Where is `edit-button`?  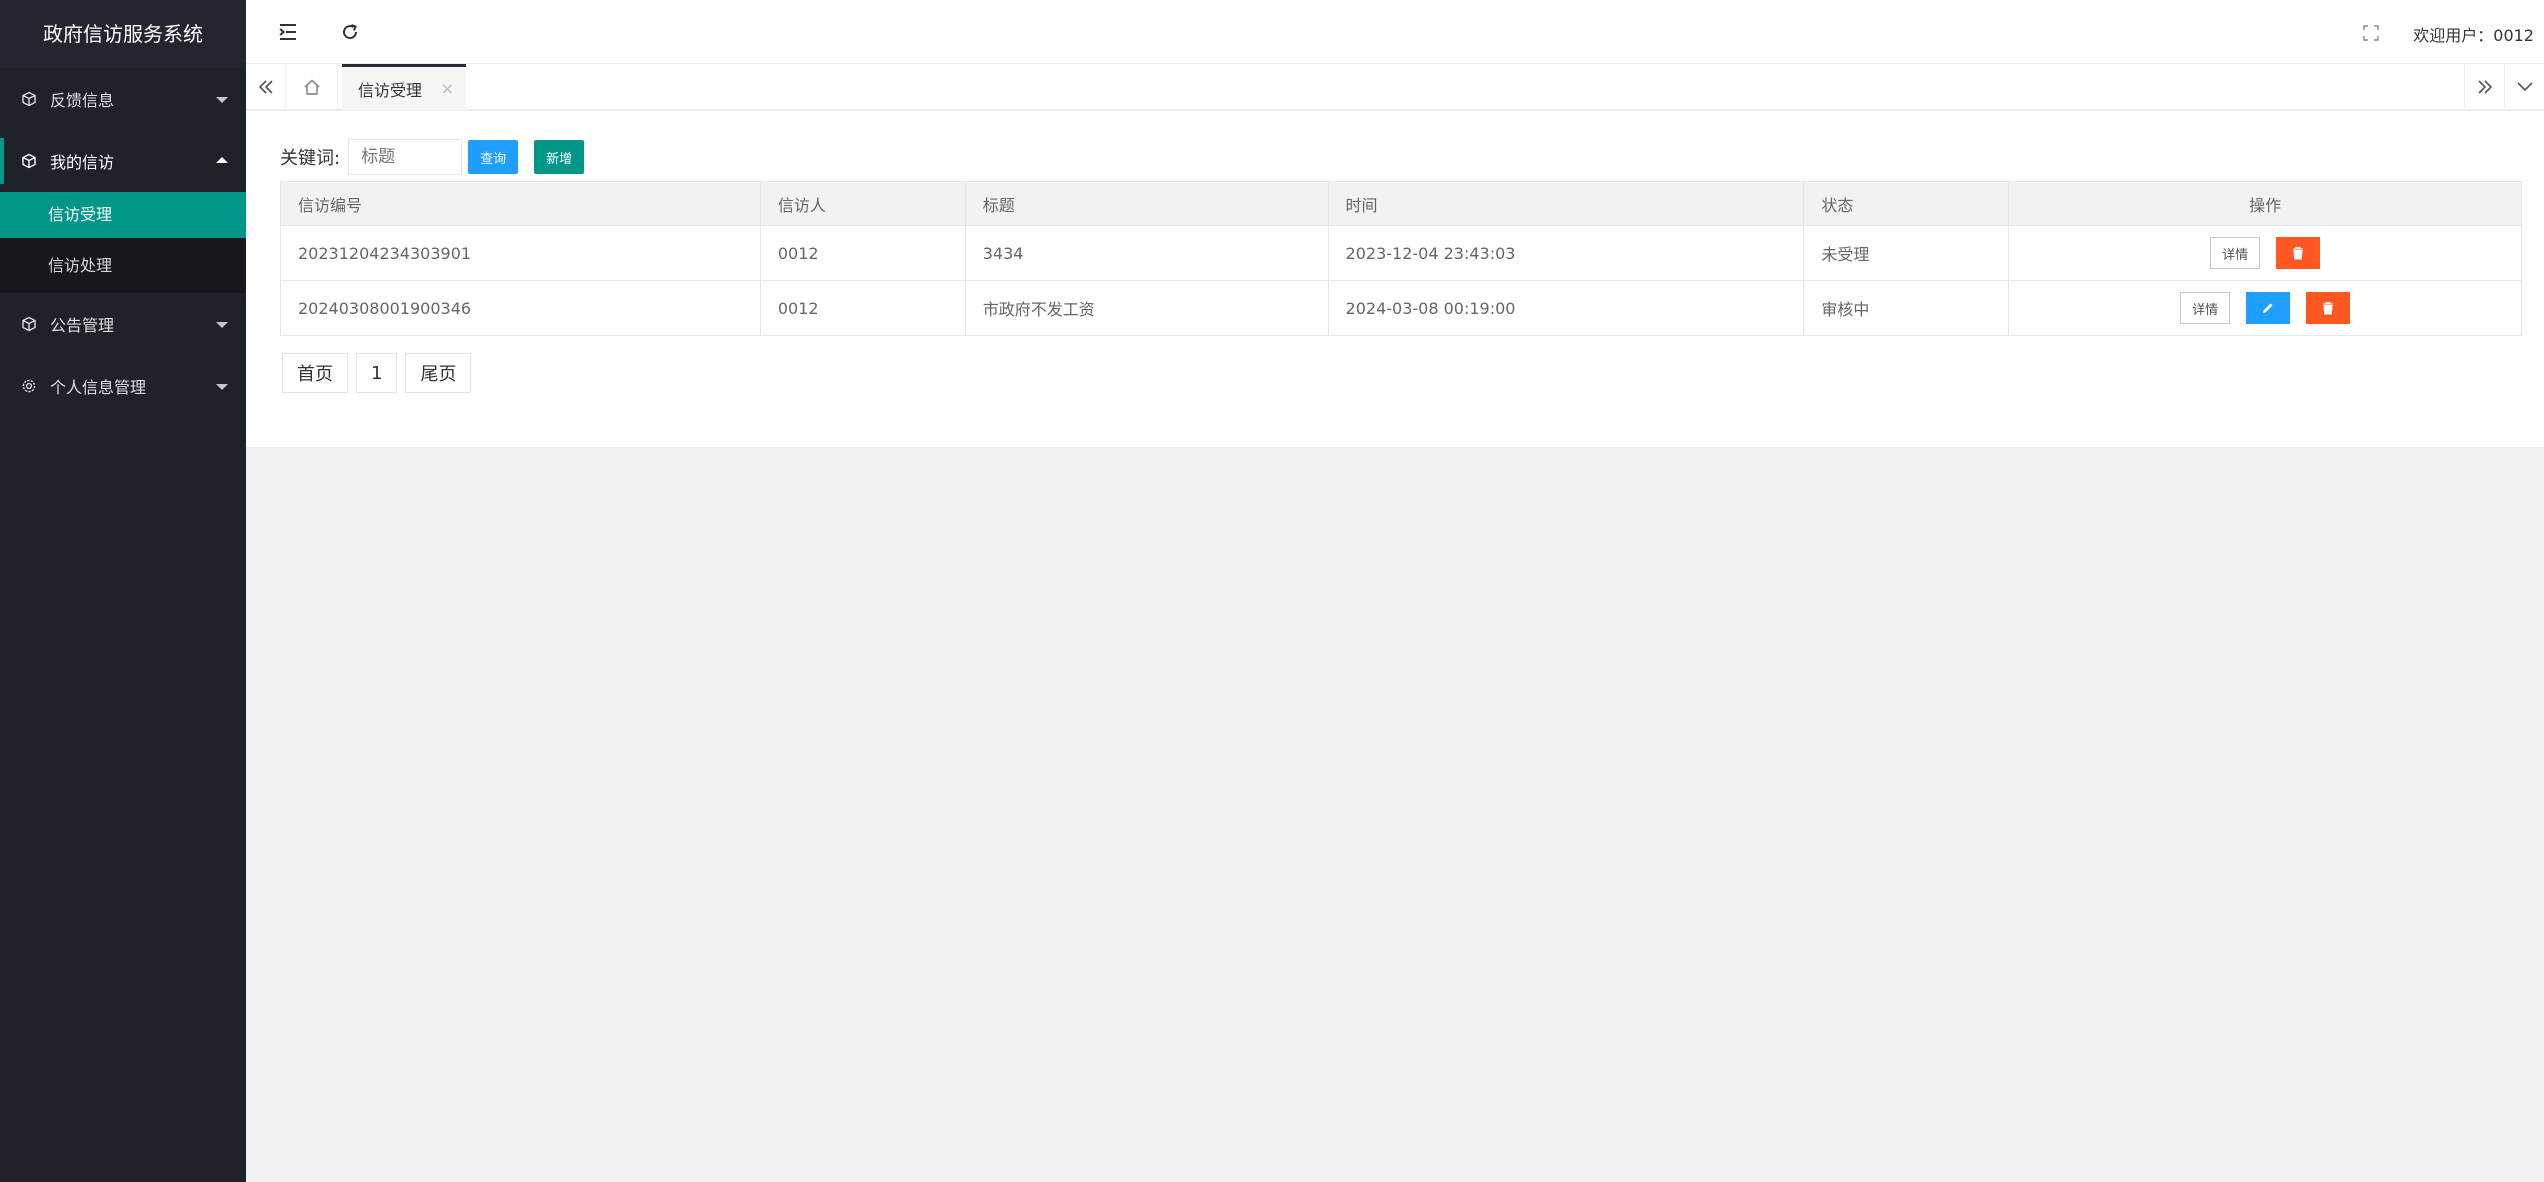
edit-button is located at coordinates (2268, 308).